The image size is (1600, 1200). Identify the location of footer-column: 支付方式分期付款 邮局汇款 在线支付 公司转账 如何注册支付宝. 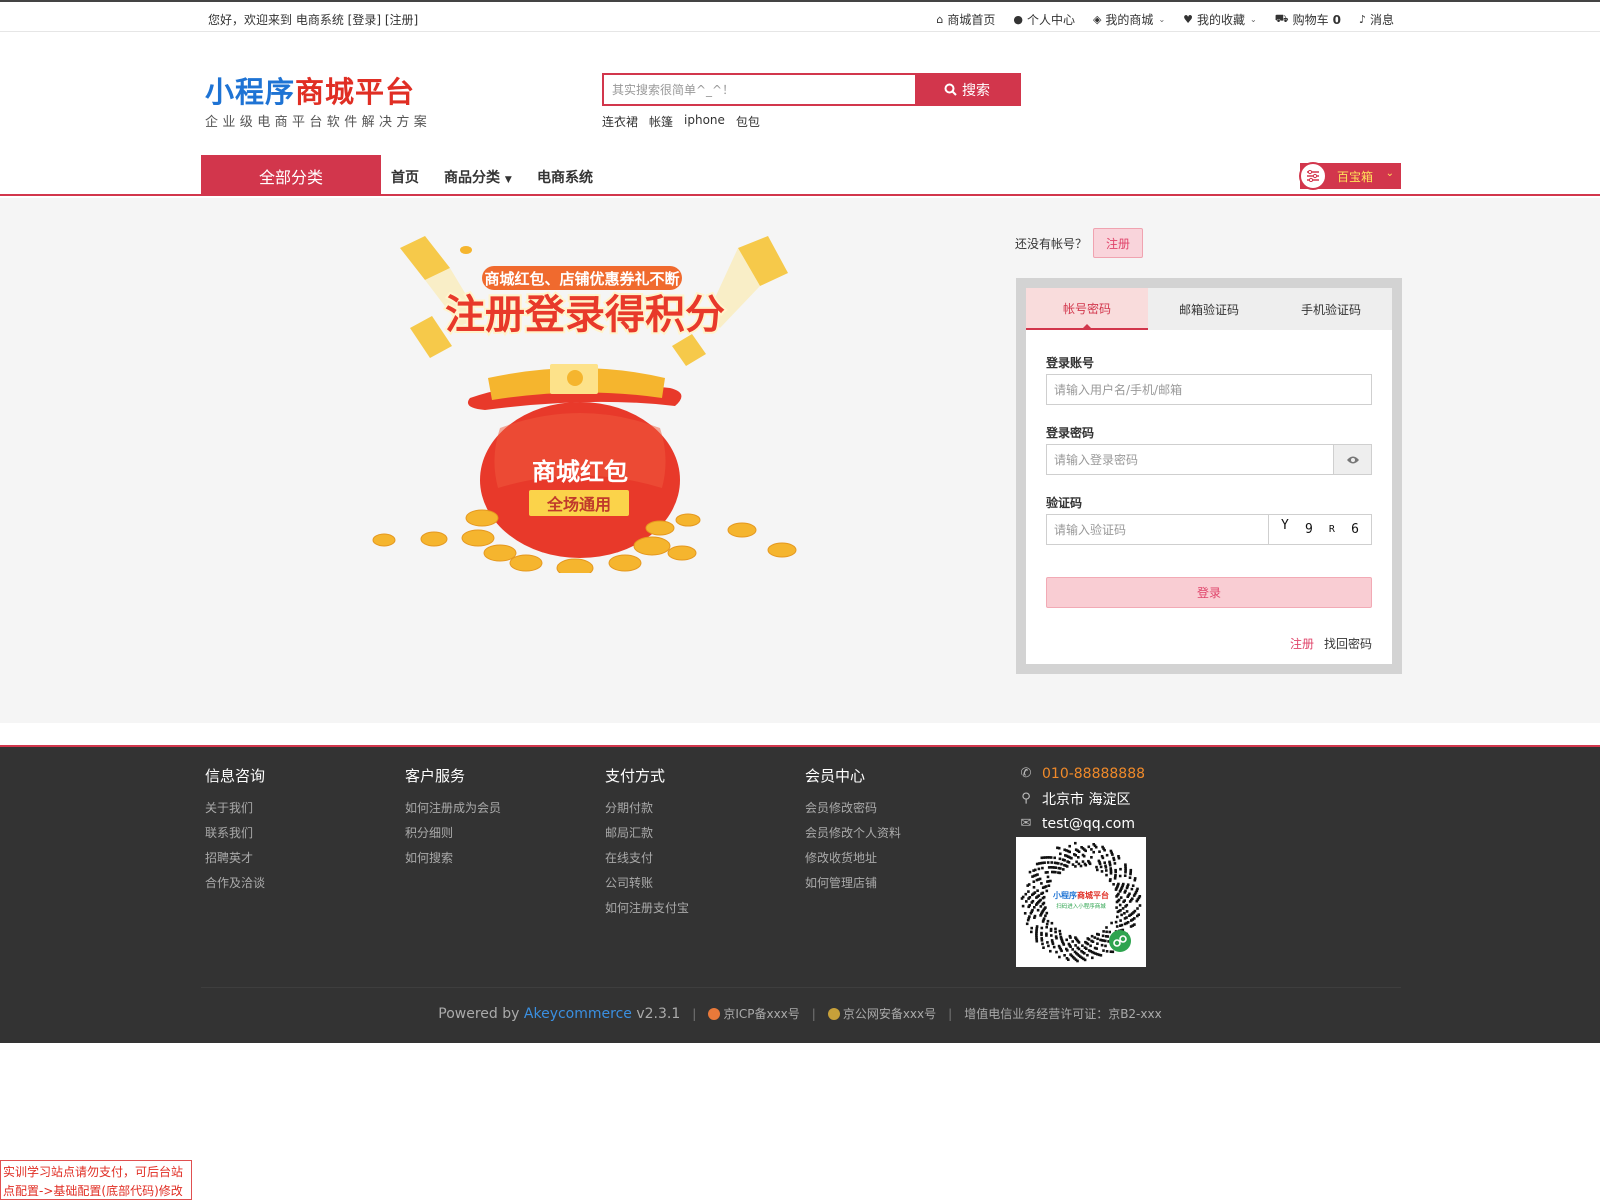
(647, 843).